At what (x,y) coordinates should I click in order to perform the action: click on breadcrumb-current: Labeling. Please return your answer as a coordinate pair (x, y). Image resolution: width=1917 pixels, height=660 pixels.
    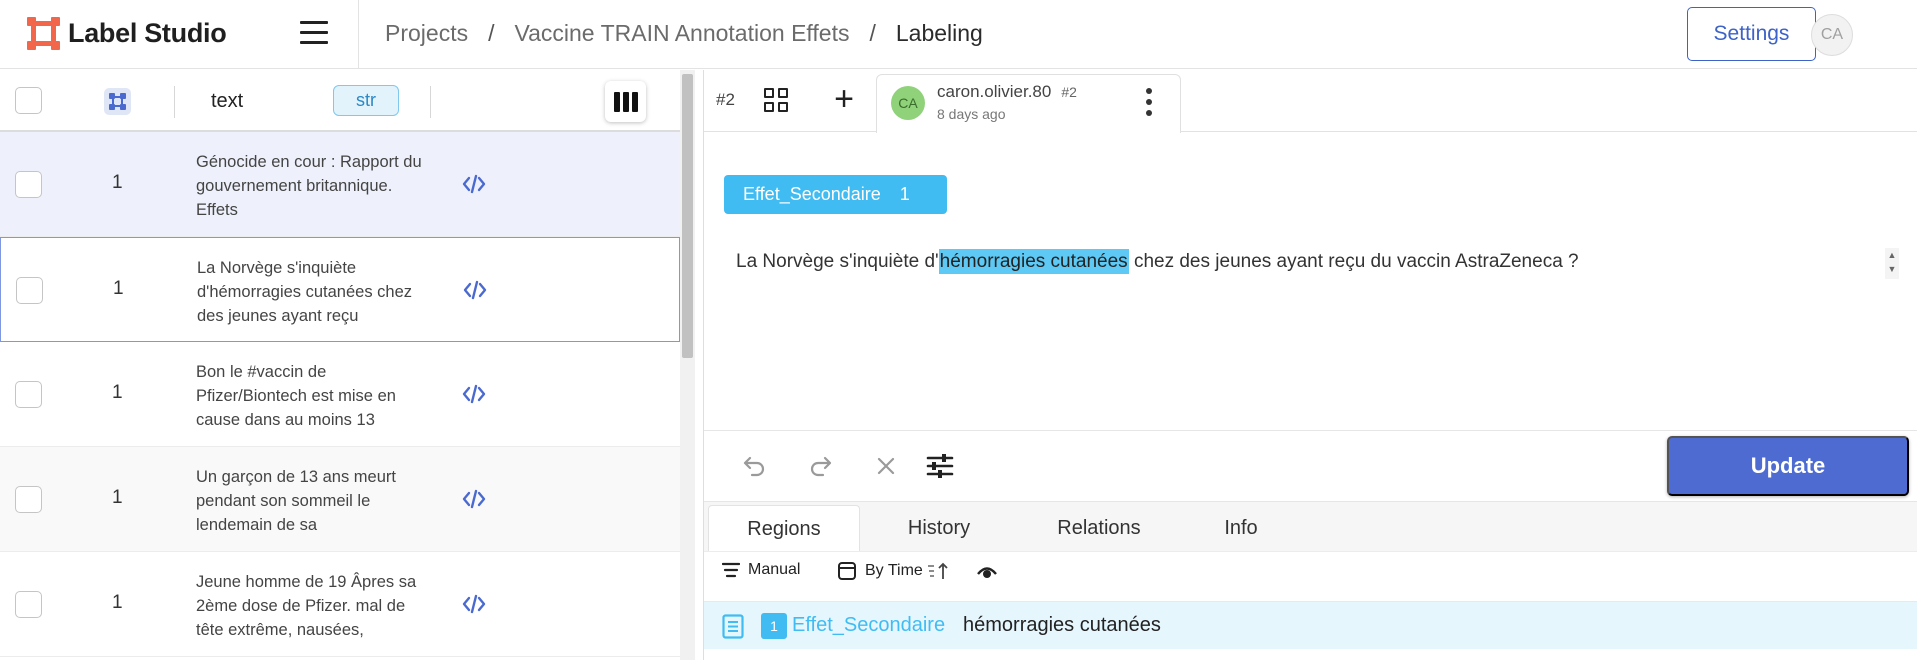
    Looking at the image, I should click on (939, 33).